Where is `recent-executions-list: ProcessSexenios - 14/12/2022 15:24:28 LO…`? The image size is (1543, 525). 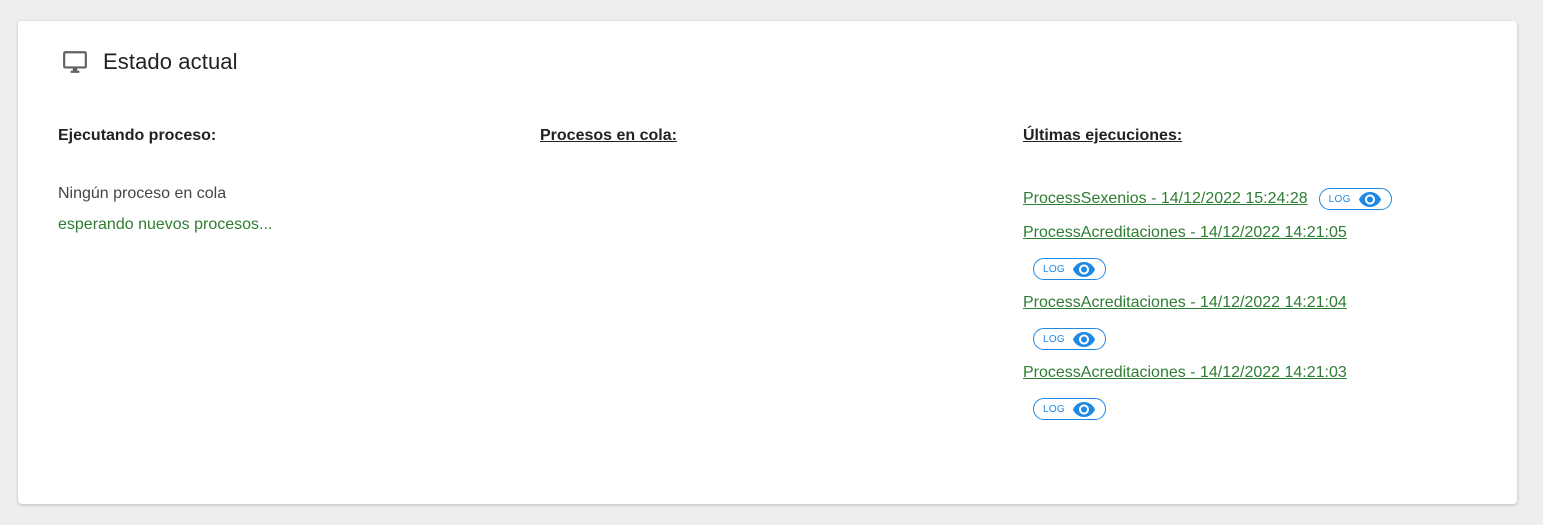
recent-executions-list: ProcessSexenios - 14/12/2022 15:24:28 LO… is located at coordinates (1263, 304).